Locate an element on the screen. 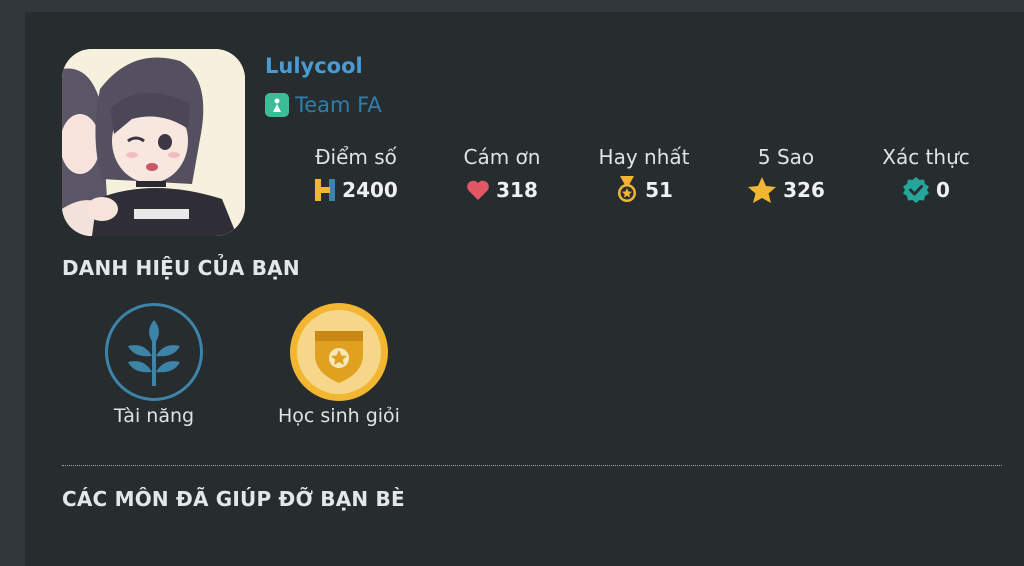  stat-thanks: Cám ơn 318 is located at coordinates (502, 174).